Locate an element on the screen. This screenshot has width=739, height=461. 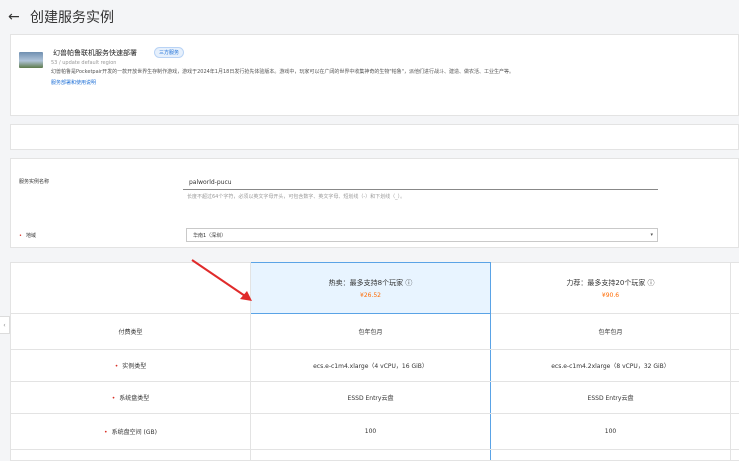
plan-option-clipped is located at coordinates (734, 288).